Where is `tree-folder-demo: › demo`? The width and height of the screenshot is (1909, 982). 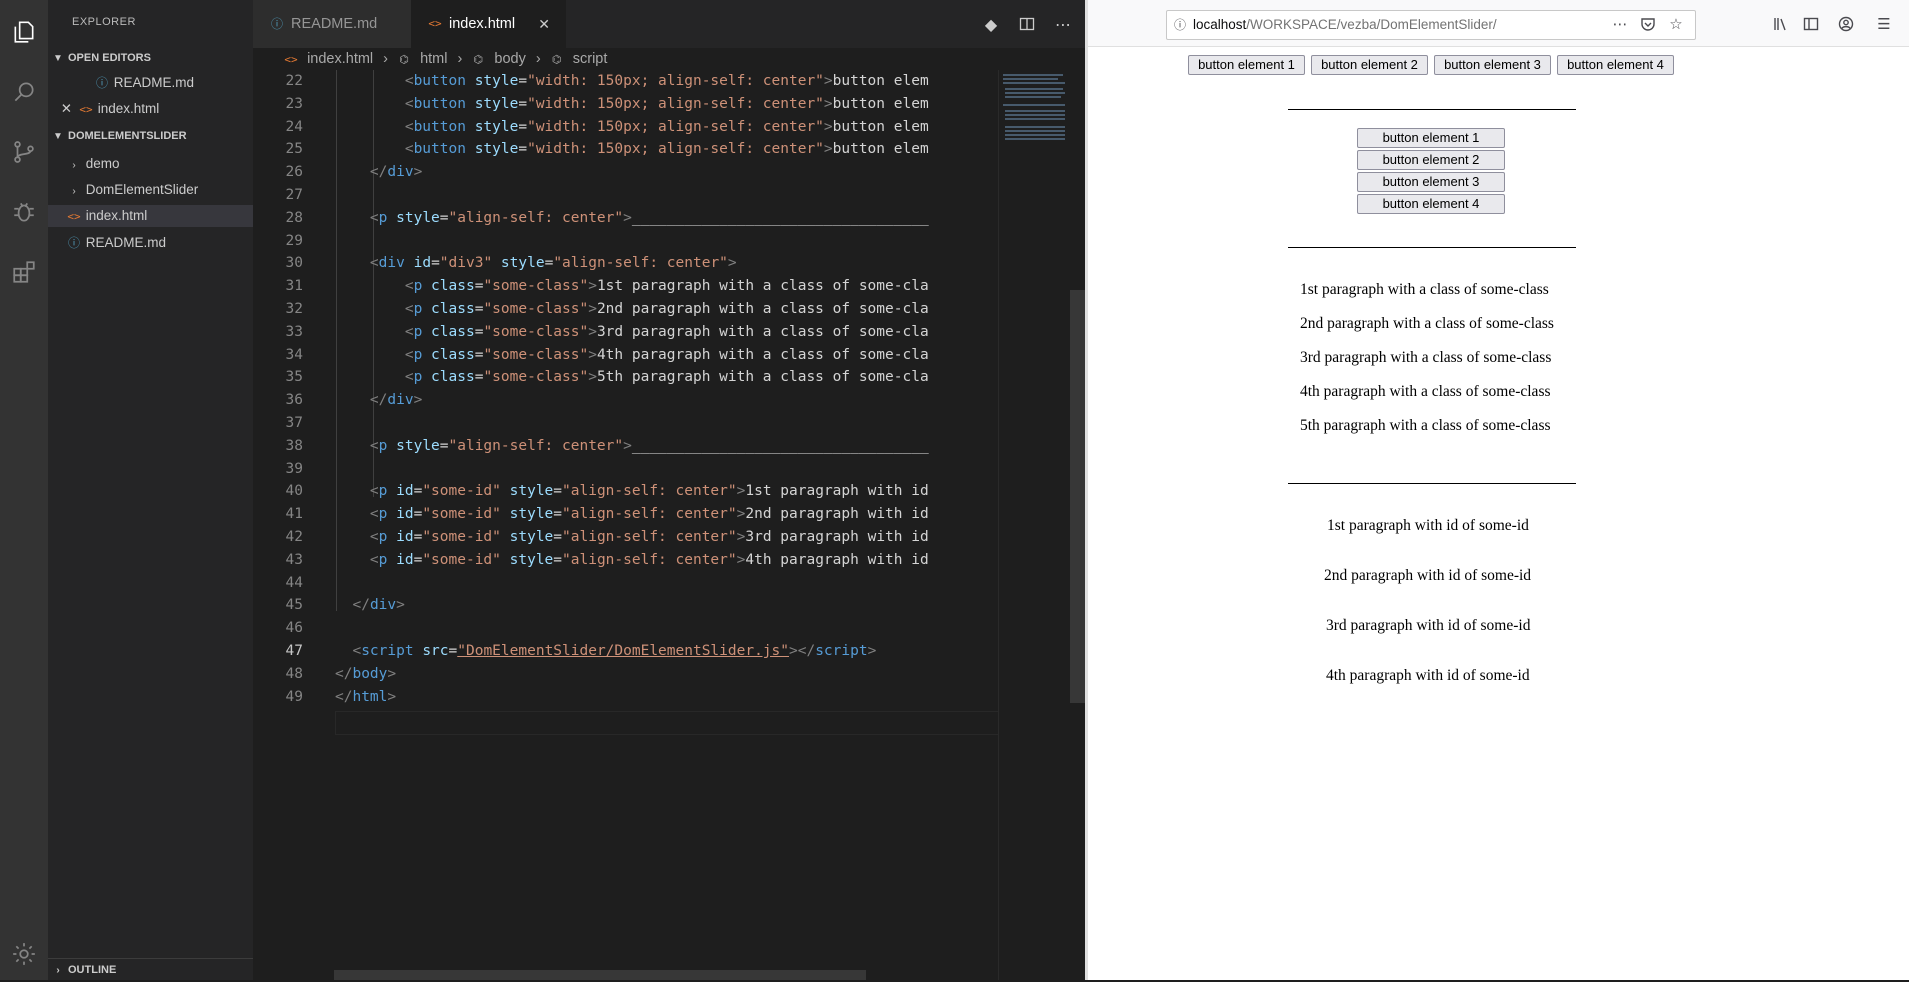 tree-folder-demo: › demo is located at coordinates (150, 164).